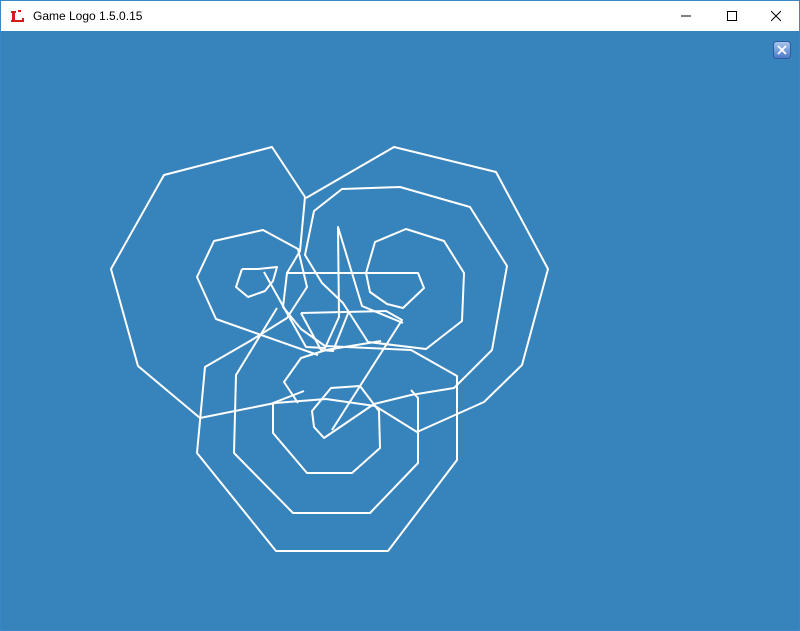  What do you see at coordinates (400, 16) in the screenshot?
I see `title-bar: Game Logo 1.5.0.15` at bounding box center [400, 16].